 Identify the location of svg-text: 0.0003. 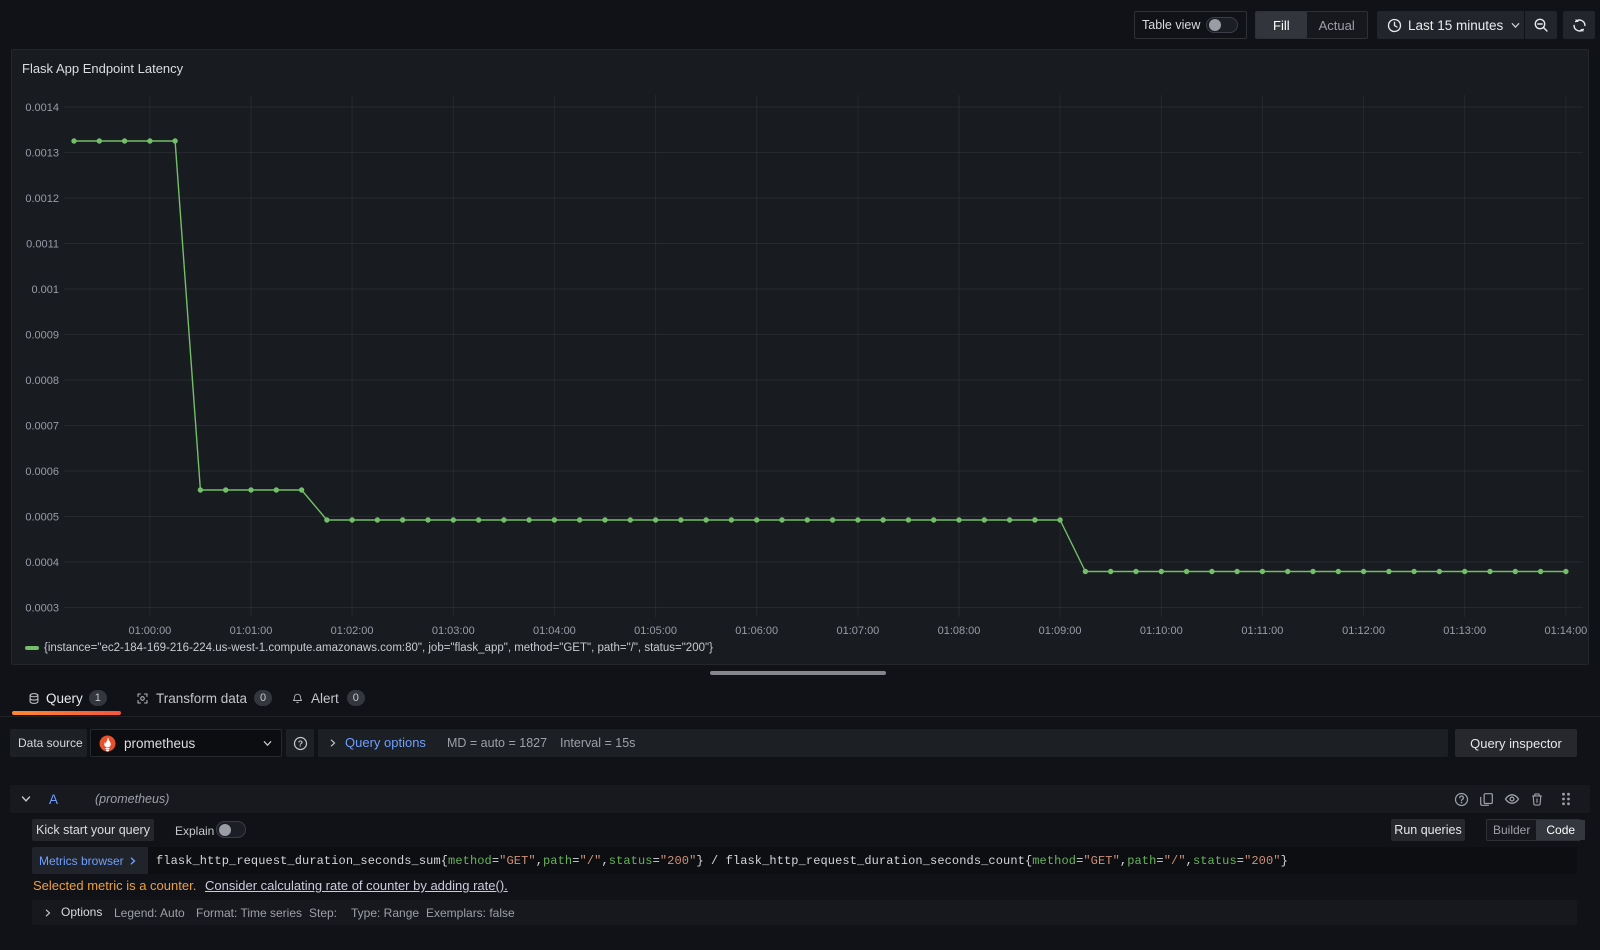
(42, 609).